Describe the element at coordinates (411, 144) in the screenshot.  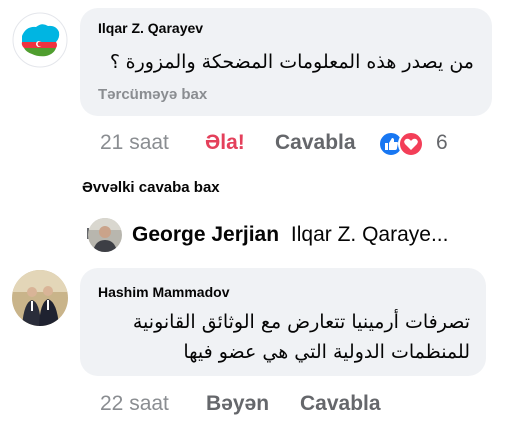
I see `love-icon` at that location.